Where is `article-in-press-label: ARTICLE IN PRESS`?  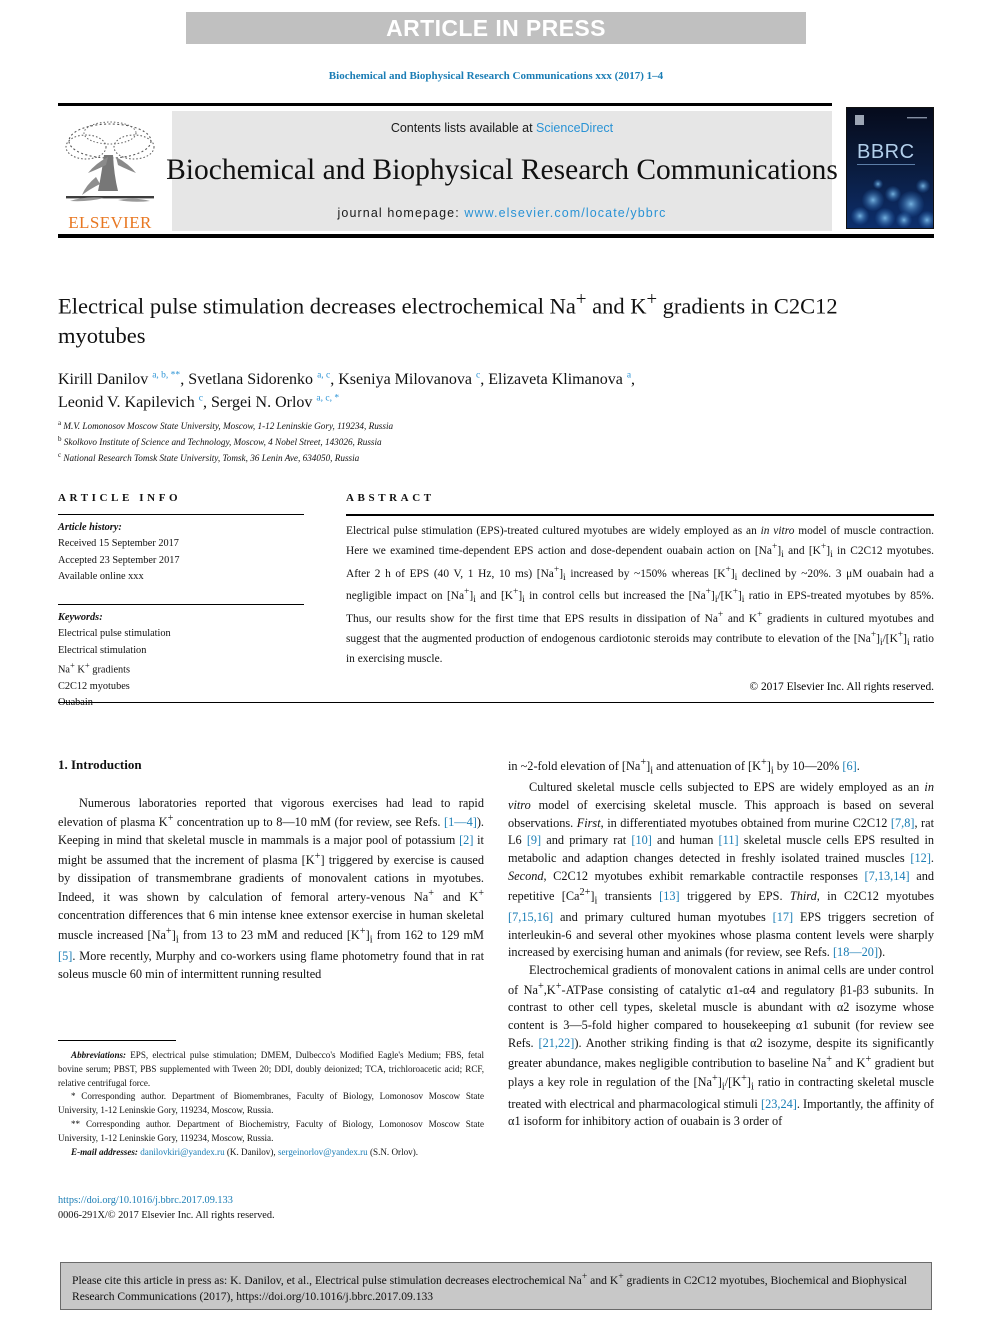 article-in-press-label: ARTICLE IN PRESS is located at coordinates (496, 27).